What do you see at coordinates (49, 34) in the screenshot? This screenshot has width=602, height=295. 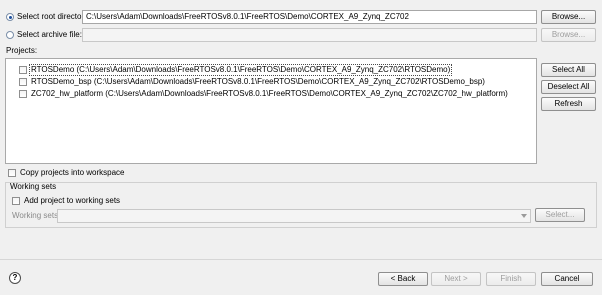 I see `archive-file-label: Select archive file:` at bounding box center [49, 34].